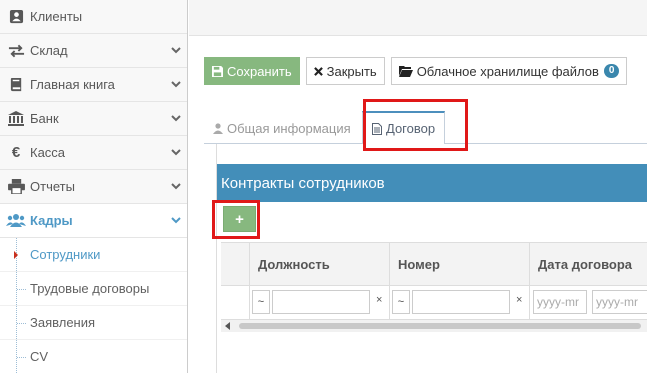 This screenshot has width=647, height=373. I want to click on filter-row: ~ × ~ × yyyy-mr yyyy-mr, so click(434, 303).